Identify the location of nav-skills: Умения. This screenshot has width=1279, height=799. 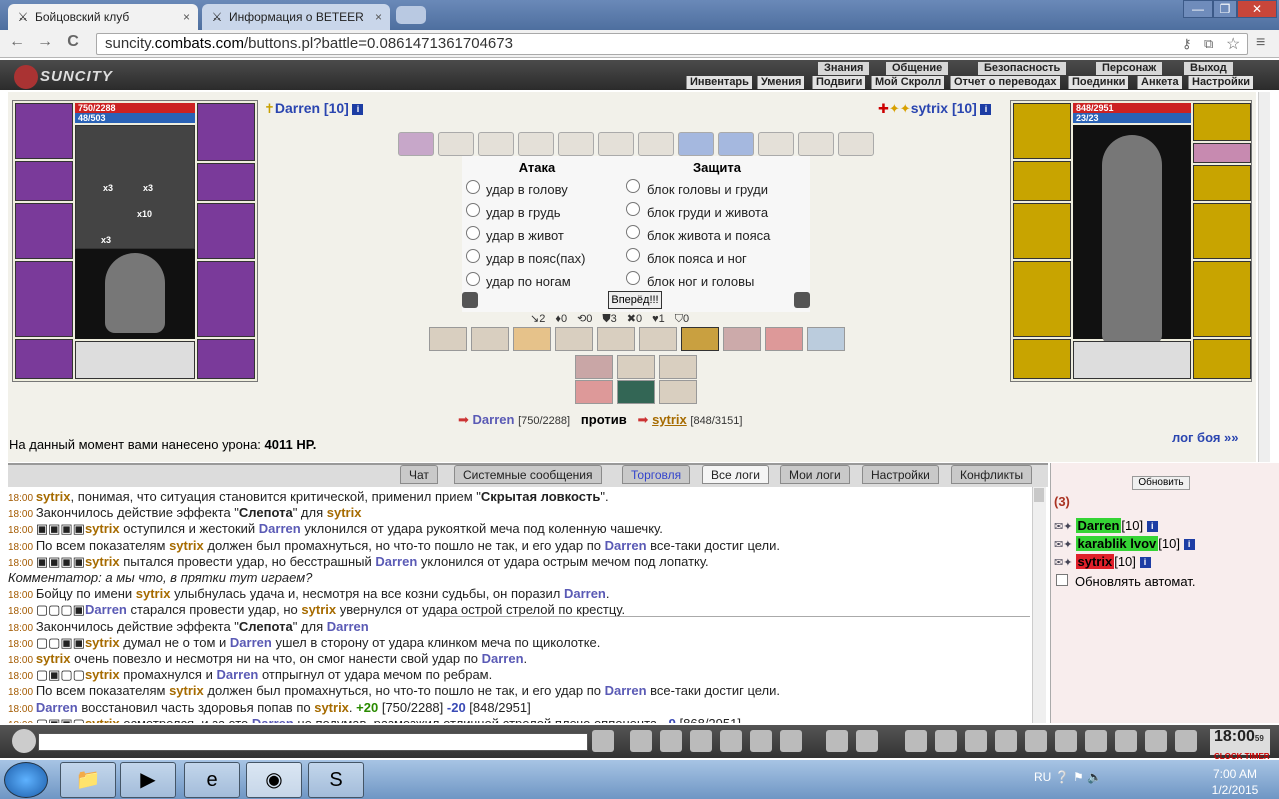
(781, 82).